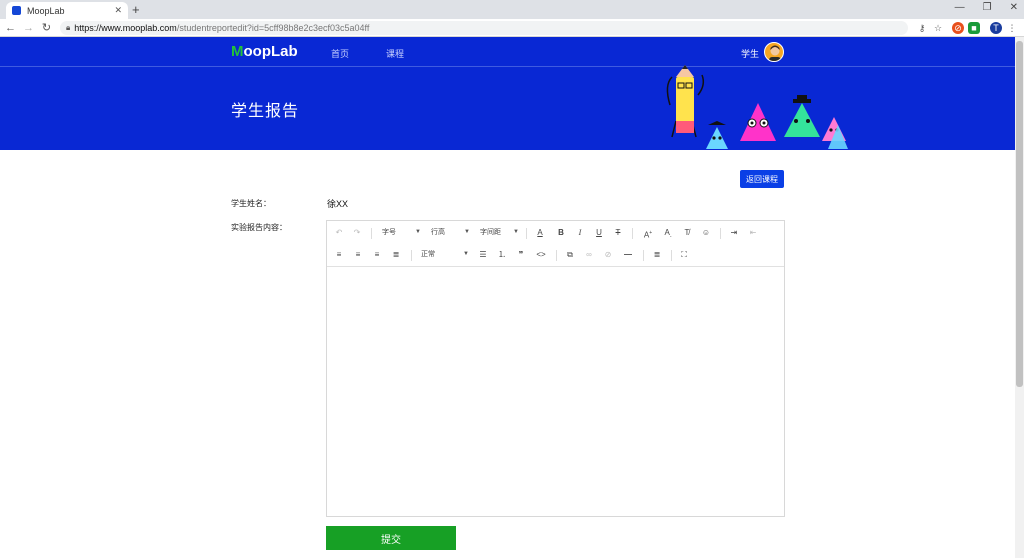 This screenshot has height=558, width=1024. What do you see at coordinates (561, 233) in the screenshot?
I see `bold-icon: B` at bounding box center [561, 233].